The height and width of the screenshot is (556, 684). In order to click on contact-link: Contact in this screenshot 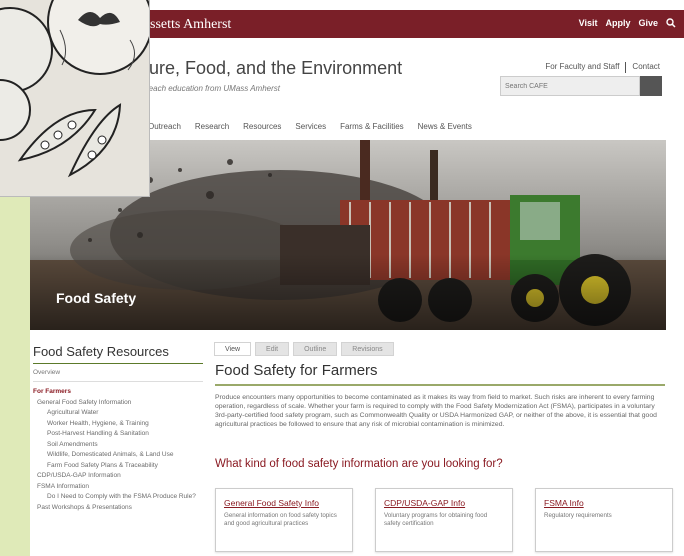, I will do `click(646, 67)`.